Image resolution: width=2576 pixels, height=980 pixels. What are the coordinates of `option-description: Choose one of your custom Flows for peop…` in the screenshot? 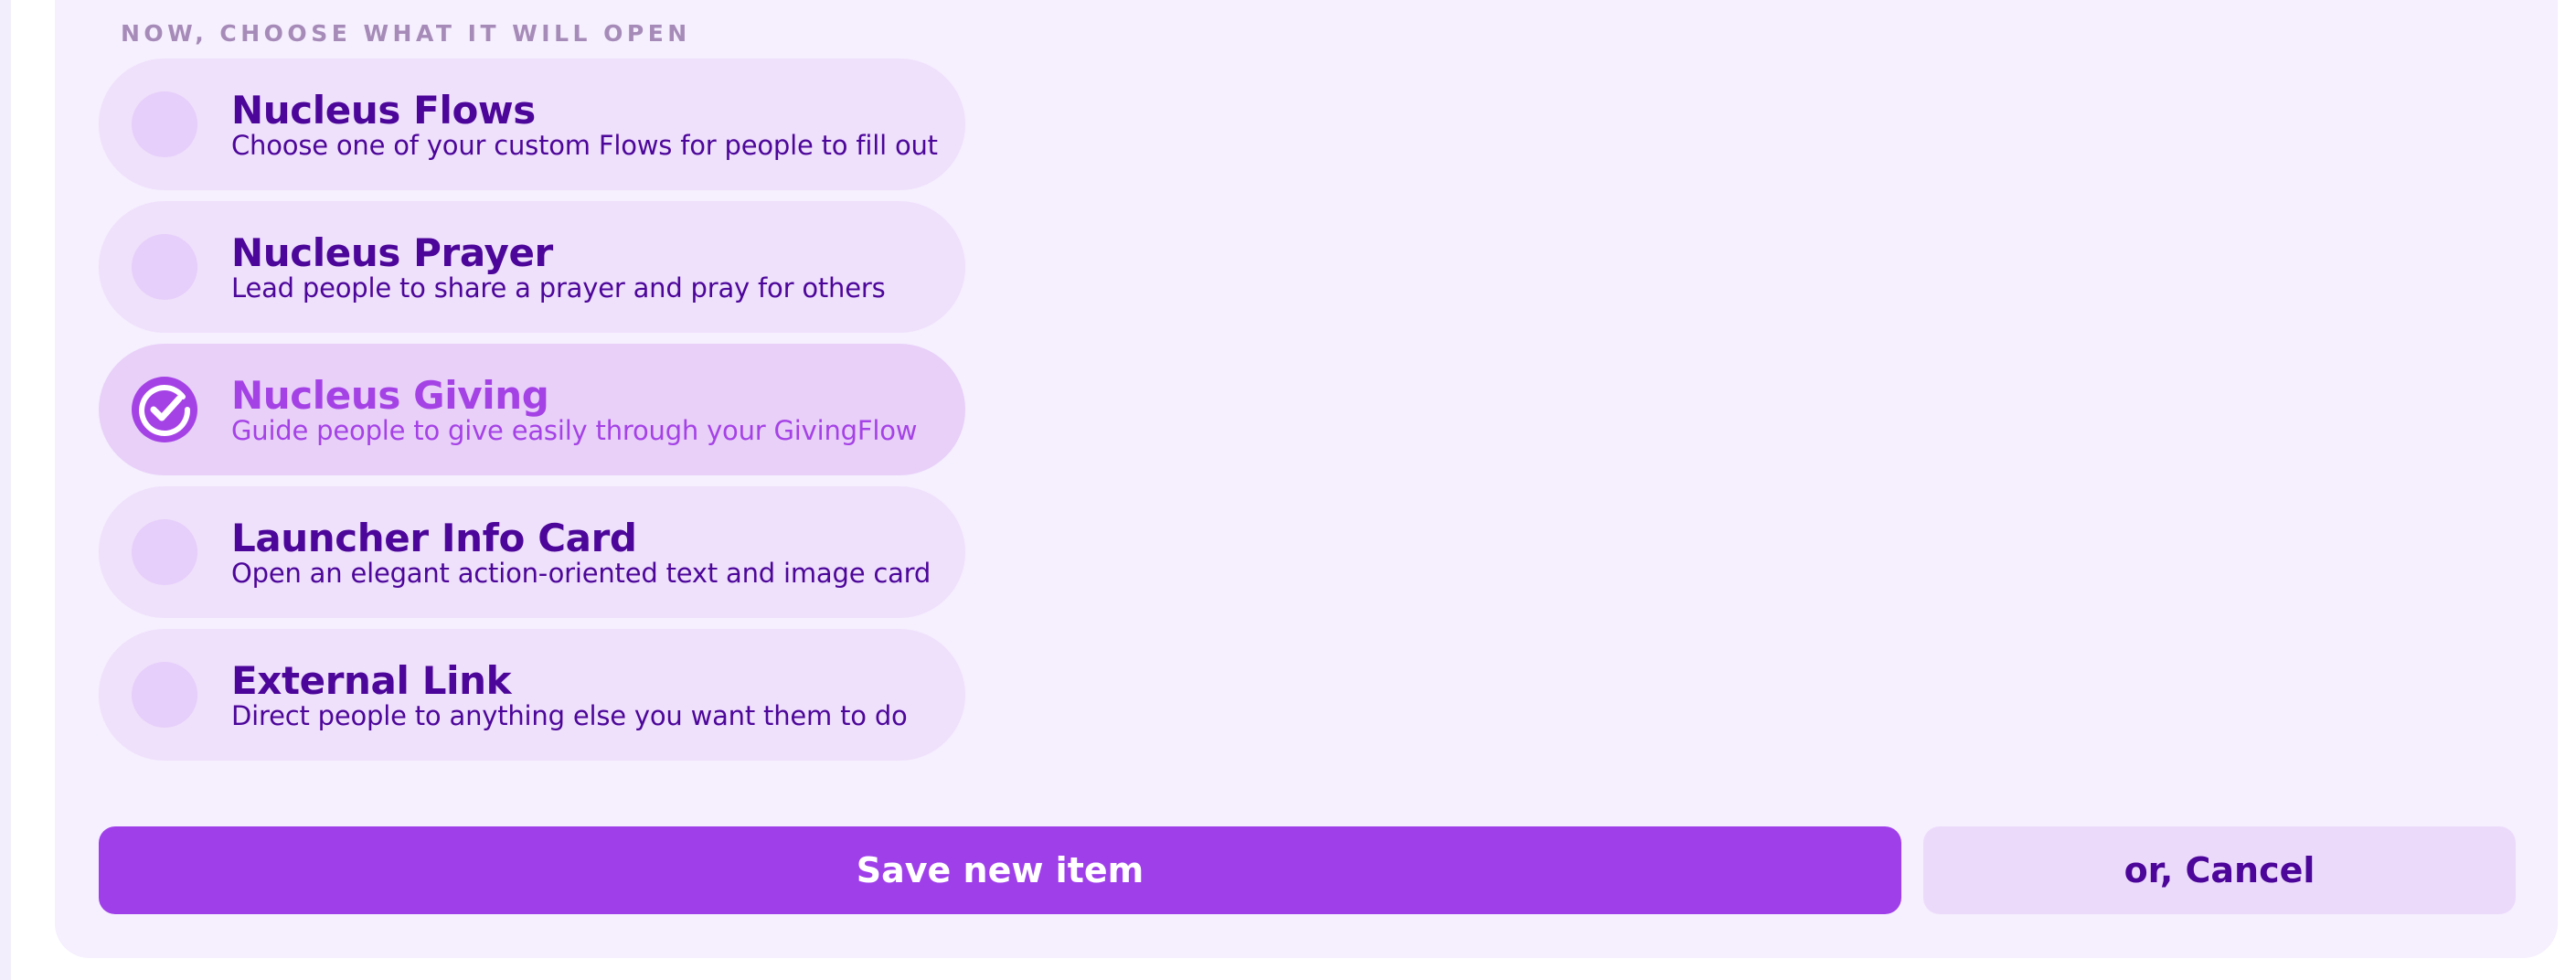 It's located at (584, 145).